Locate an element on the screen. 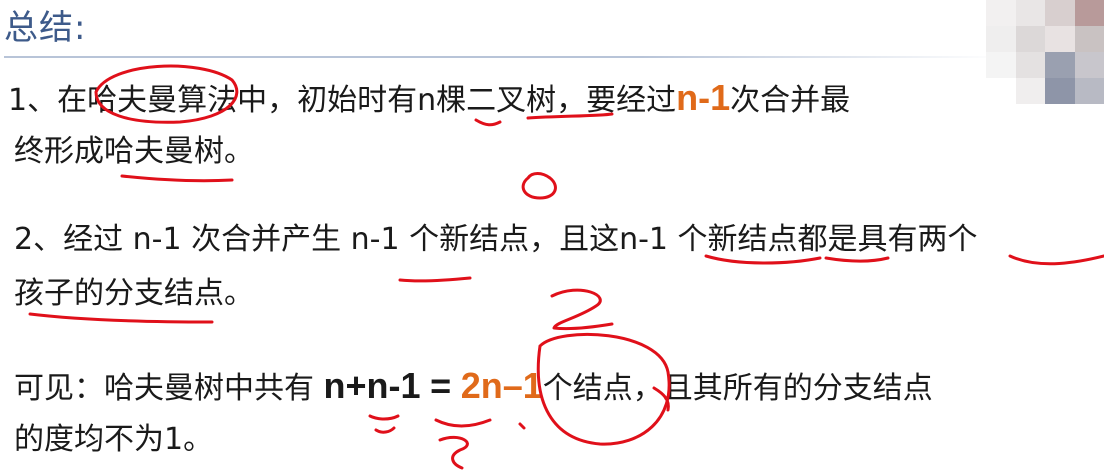 Image resolution: width=1104 pixels, height=472 pixels. ink-underline-n-small is located at coordinates (384, 417).